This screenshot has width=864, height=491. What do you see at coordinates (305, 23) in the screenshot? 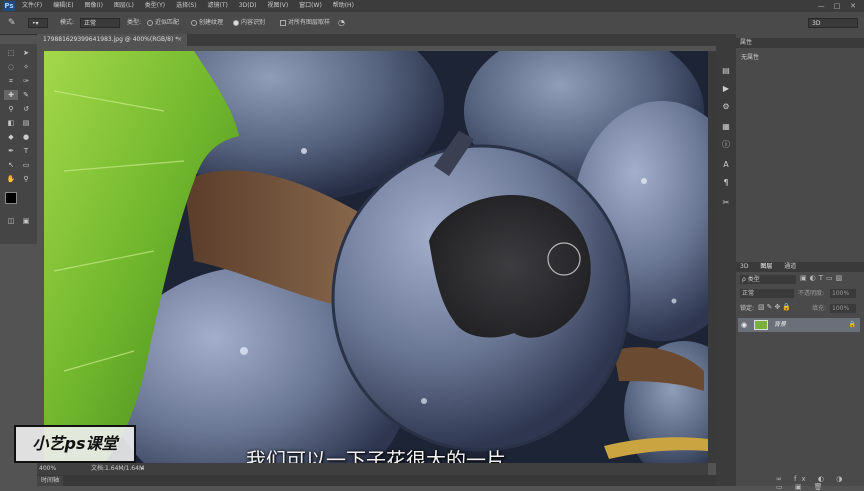
I see `sample-all-layers-checkbox: 对所有图层取样` at bounding box center [305, 23].